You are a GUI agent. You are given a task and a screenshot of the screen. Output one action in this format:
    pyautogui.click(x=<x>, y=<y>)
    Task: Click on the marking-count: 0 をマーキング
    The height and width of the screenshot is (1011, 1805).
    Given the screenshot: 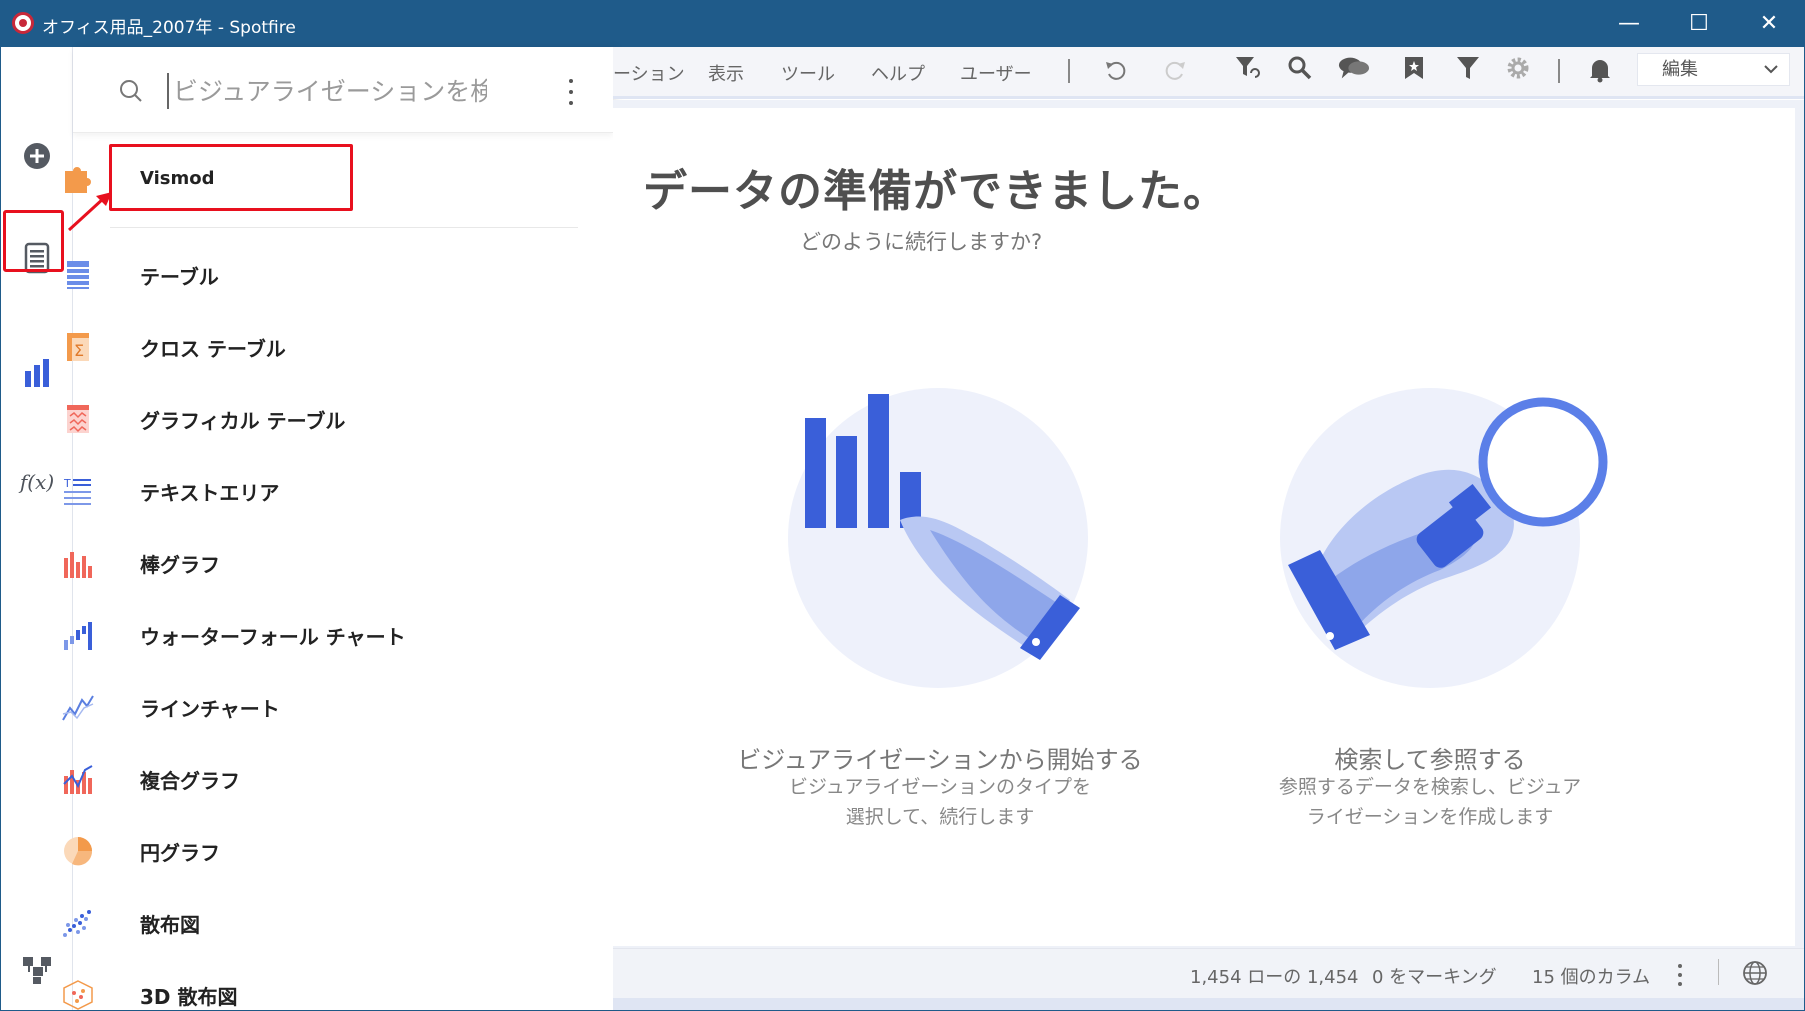 What is the action you would take?
    pyautogui.click(x=1434, y=977)
    